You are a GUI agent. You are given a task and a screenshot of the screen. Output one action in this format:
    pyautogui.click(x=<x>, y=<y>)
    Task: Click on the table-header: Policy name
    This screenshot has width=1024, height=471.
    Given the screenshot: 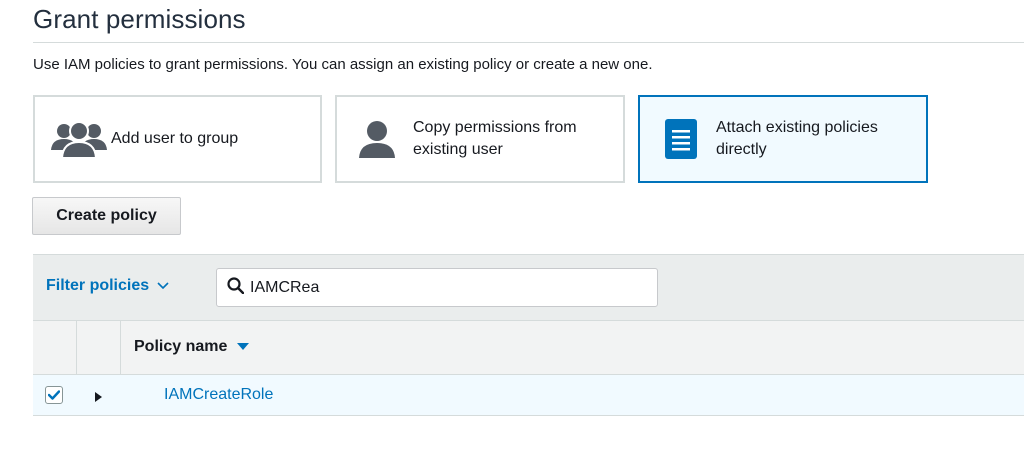 What is the action you would take?
    pyautogui.click(x=528, y=347)
    